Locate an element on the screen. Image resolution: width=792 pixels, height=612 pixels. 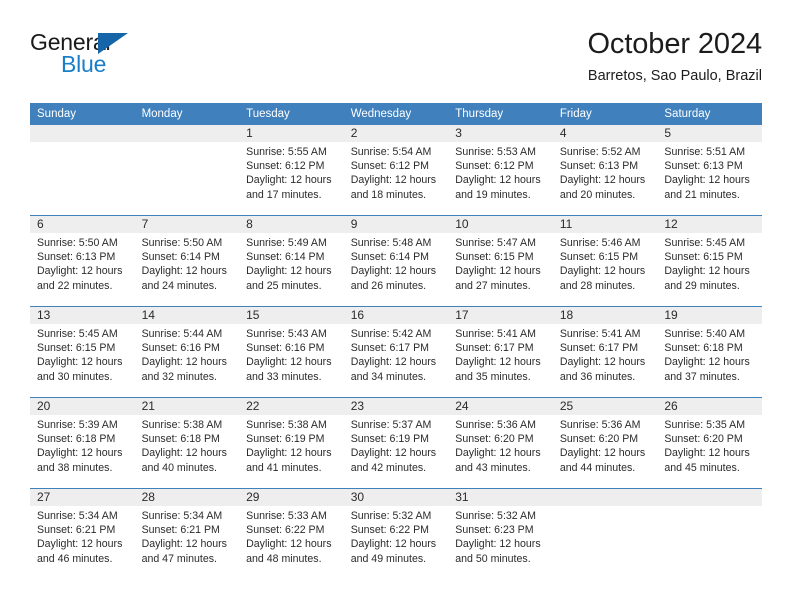
sunrise-text: Sunrise: 5:38 AM is located at coordinates (182, 425).